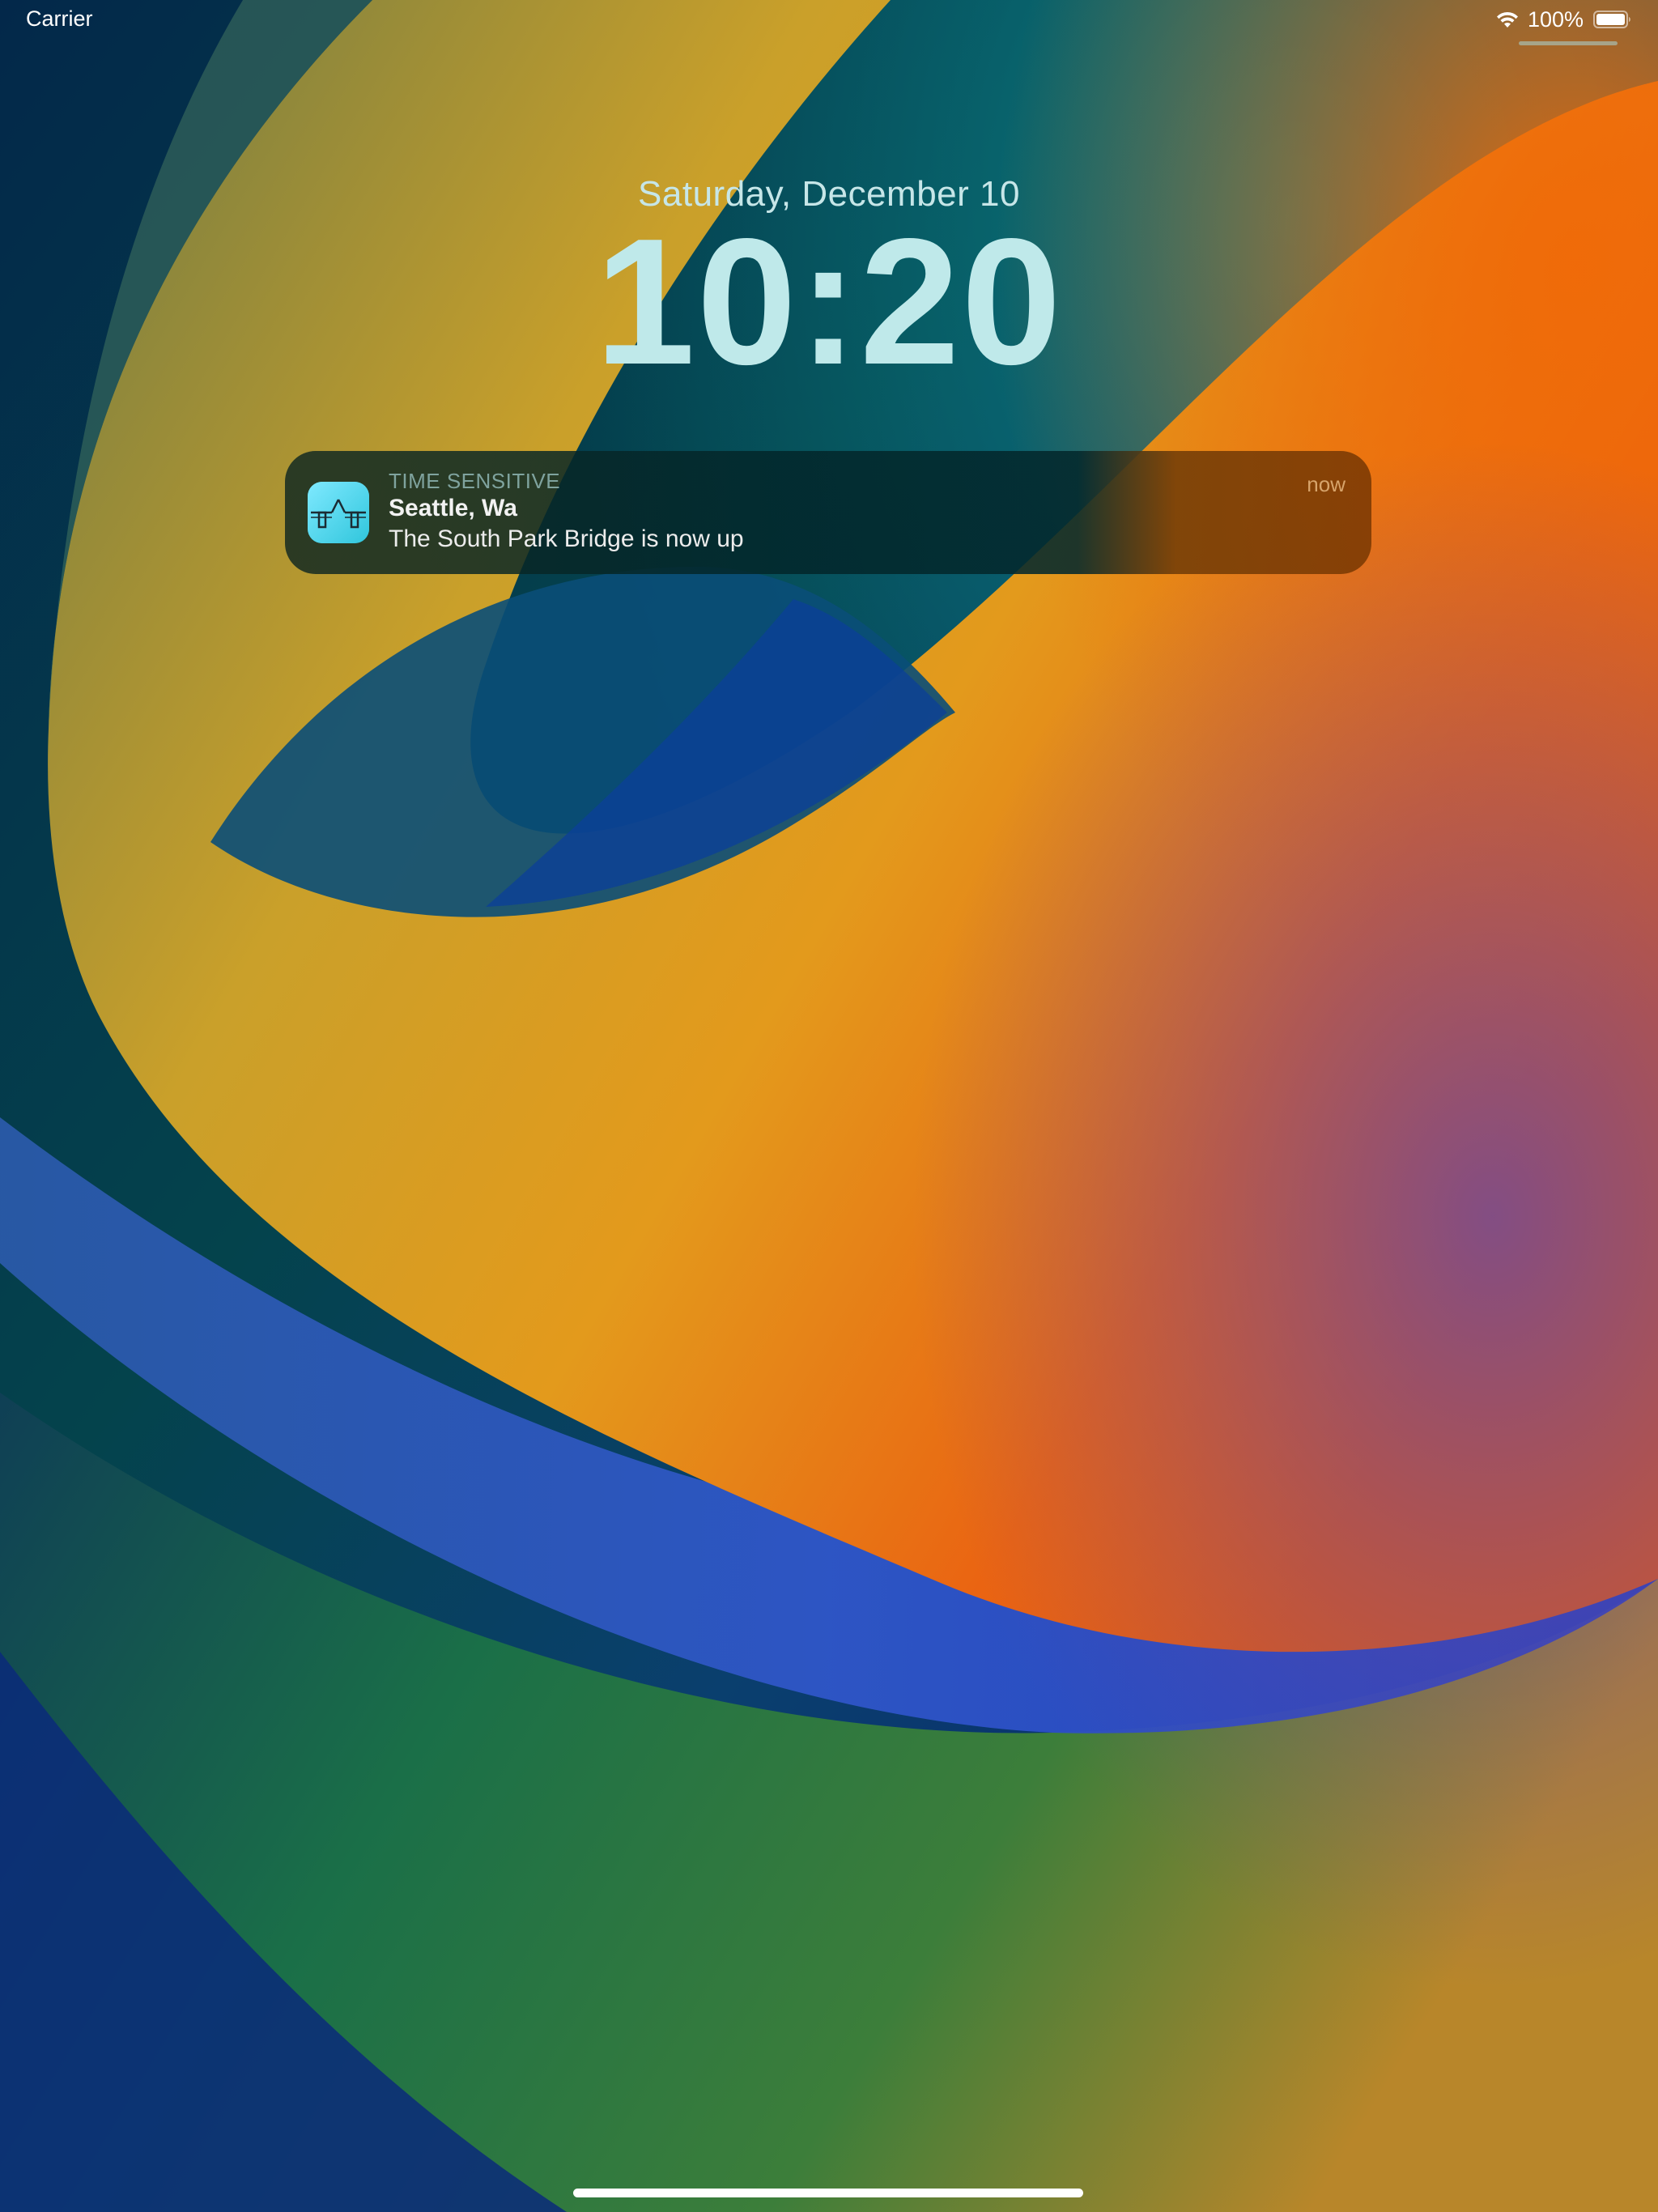 The image size is (1658, 2212). Describe the element at coordinates (828, 2193) in the screenshot. I see `home-indicator` at that location.